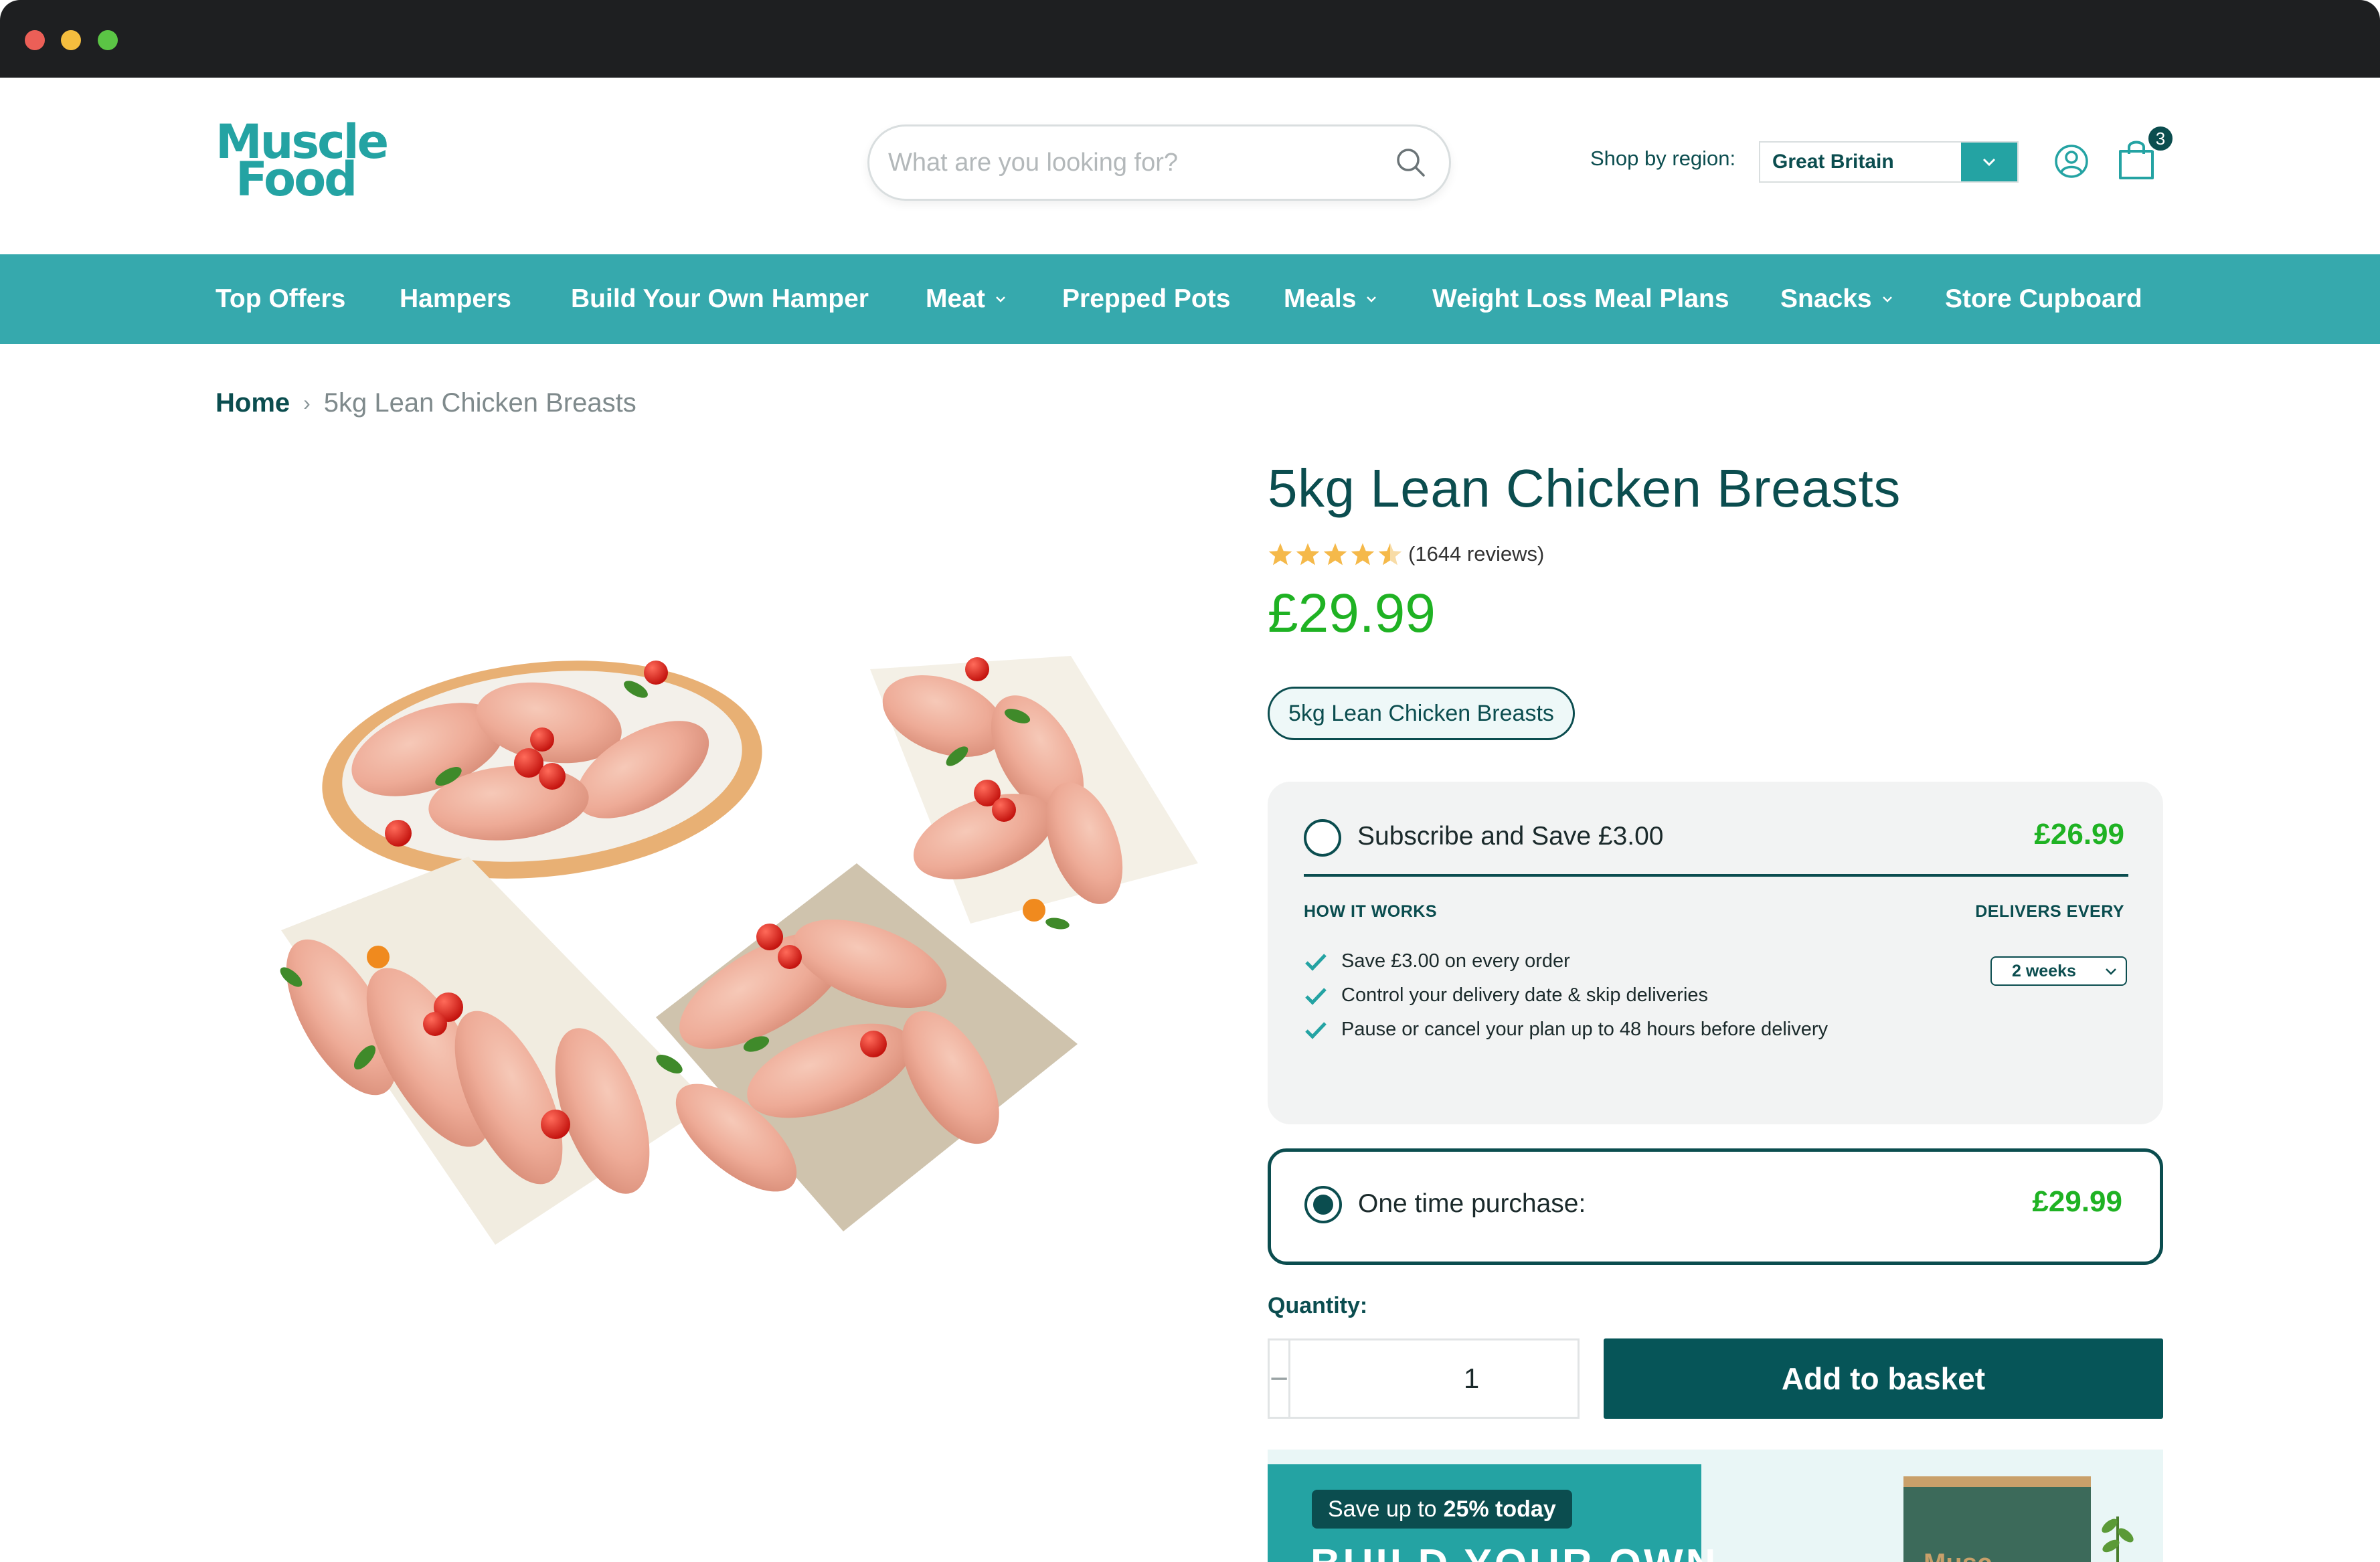 The height and width of the screenshot is (1562, 2380). What do you see at coordinates (1883, 1378) in the screenshot?
I see `add-to-basket-button: Add to basket` at bounding box center [1883, 1378].